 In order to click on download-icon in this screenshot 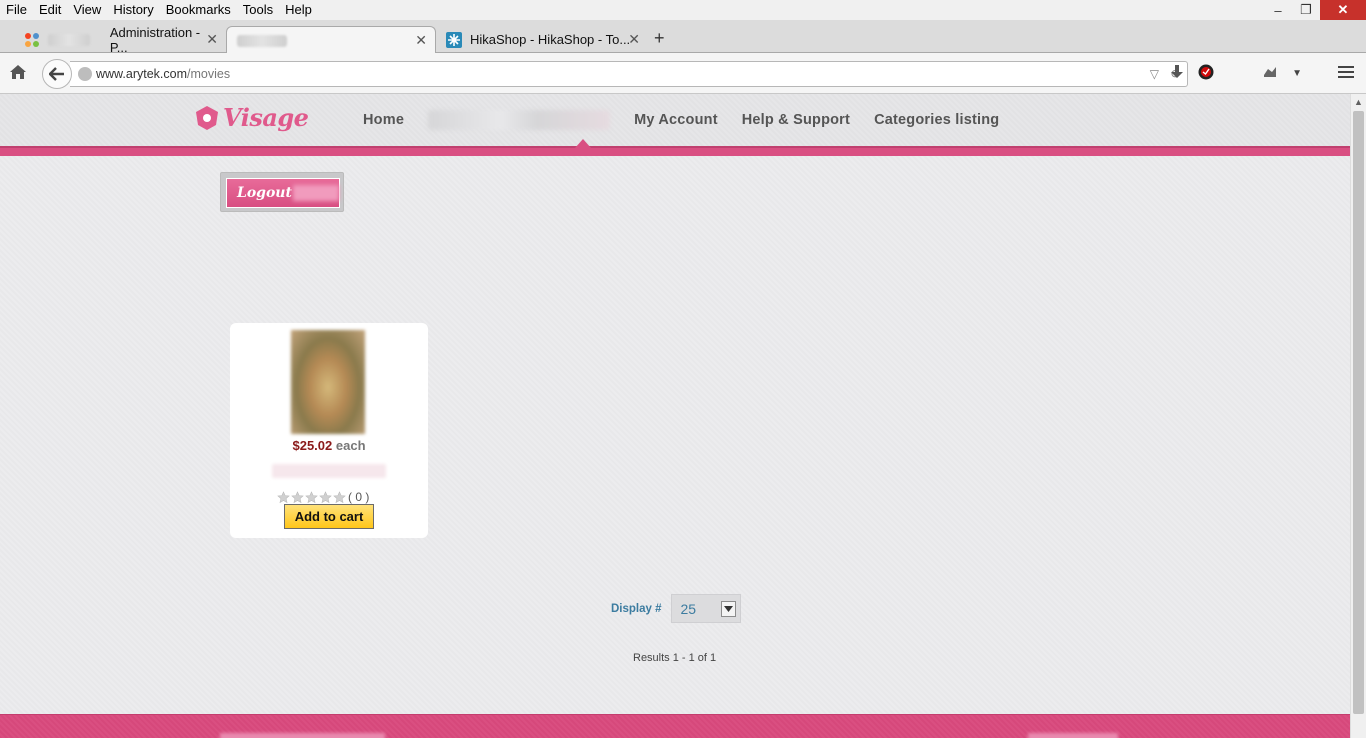, I will do `click(1177, 73)`.